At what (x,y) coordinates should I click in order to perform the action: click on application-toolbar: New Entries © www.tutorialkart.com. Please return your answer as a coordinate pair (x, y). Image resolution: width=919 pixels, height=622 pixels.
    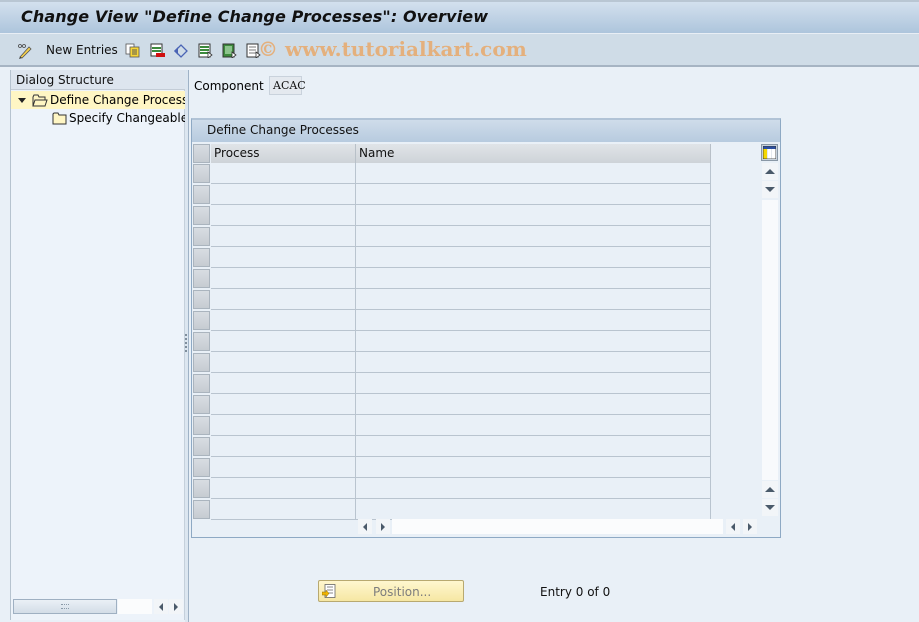
    Looking at the image, I should click on (459, 50).